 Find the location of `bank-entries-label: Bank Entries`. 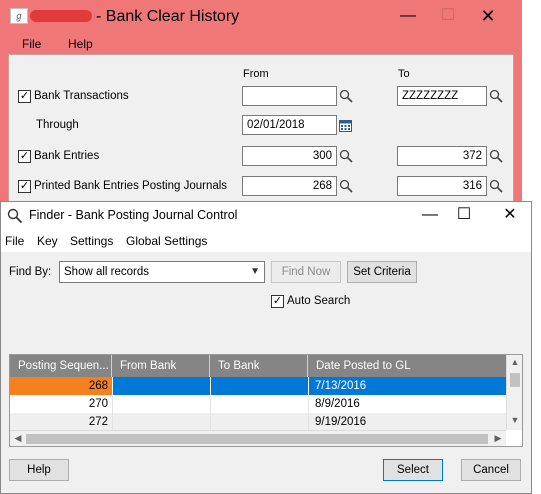

bank-entries-label: Bank Entries is located at coordinates (67, 156).